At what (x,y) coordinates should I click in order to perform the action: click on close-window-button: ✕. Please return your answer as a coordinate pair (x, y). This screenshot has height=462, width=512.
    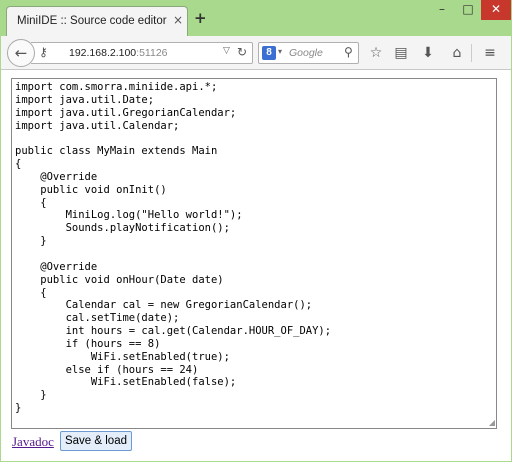
    Looking at the image, I should click on (496, 10).